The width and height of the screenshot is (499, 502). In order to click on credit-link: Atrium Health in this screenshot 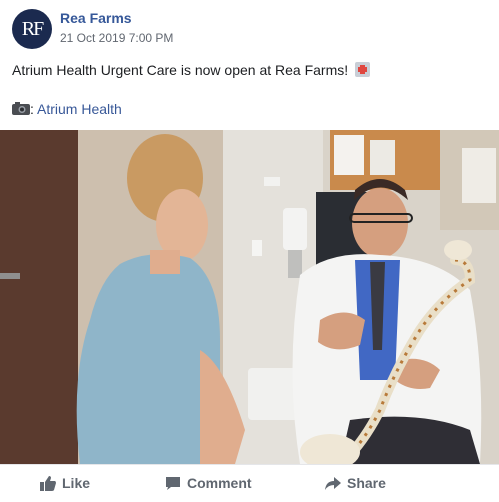, I will do `click(79, 109)`.